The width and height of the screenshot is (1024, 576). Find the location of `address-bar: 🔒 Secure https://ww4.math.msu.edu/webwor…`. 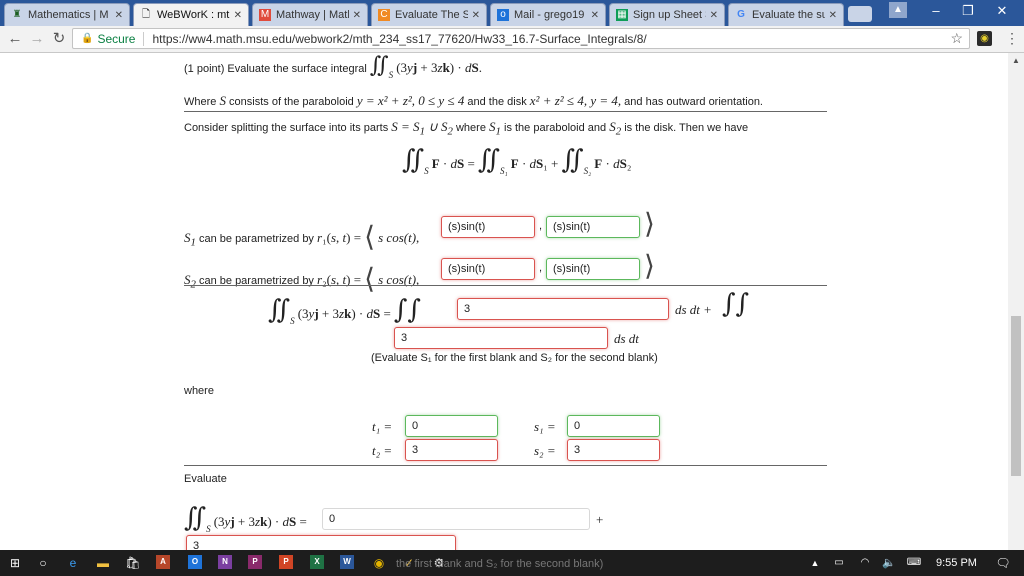

address-bar: 🔒 Secure https://ww4.math.msu.edu/webwor… is located at coordinates (521, 38).